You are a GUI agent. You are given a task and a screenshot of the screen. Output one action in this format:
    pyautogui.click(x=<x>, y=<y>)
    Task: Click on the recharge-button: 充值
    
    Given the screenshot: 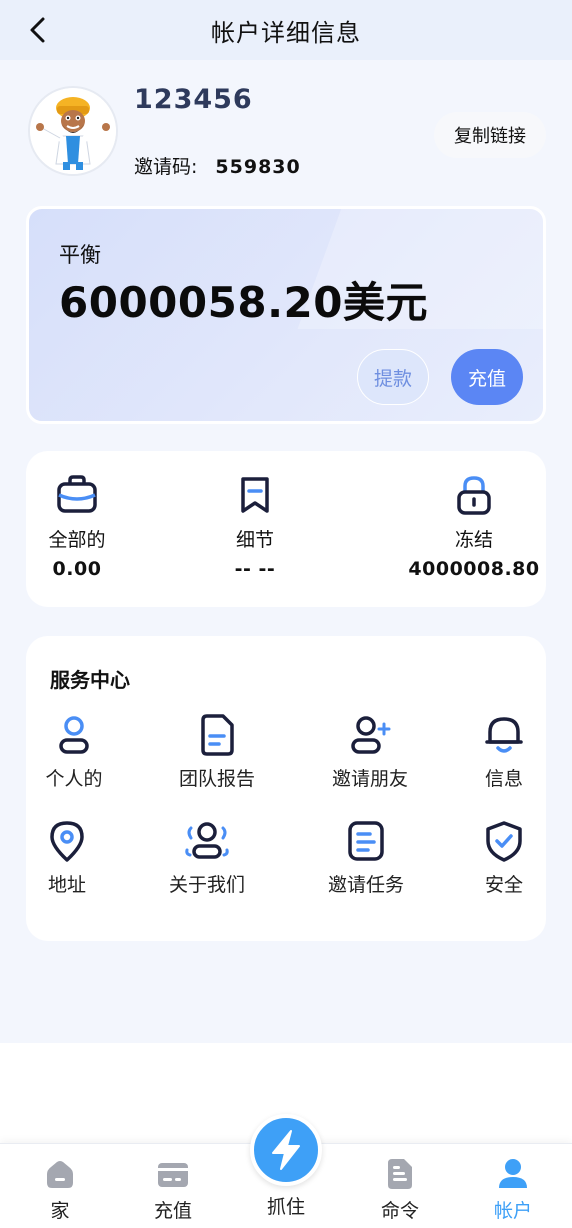 What is the action you would take?
    pyautogui.click(x=487, y=377)
    